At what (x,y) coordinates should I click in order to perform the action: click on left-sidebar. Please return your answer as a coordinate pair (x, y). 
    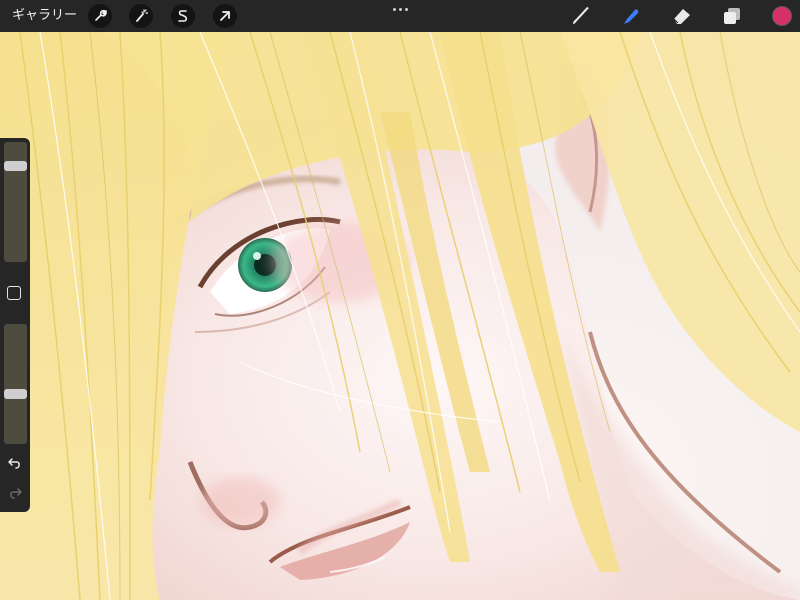
    Looking at the image, I should click on (15, 325).